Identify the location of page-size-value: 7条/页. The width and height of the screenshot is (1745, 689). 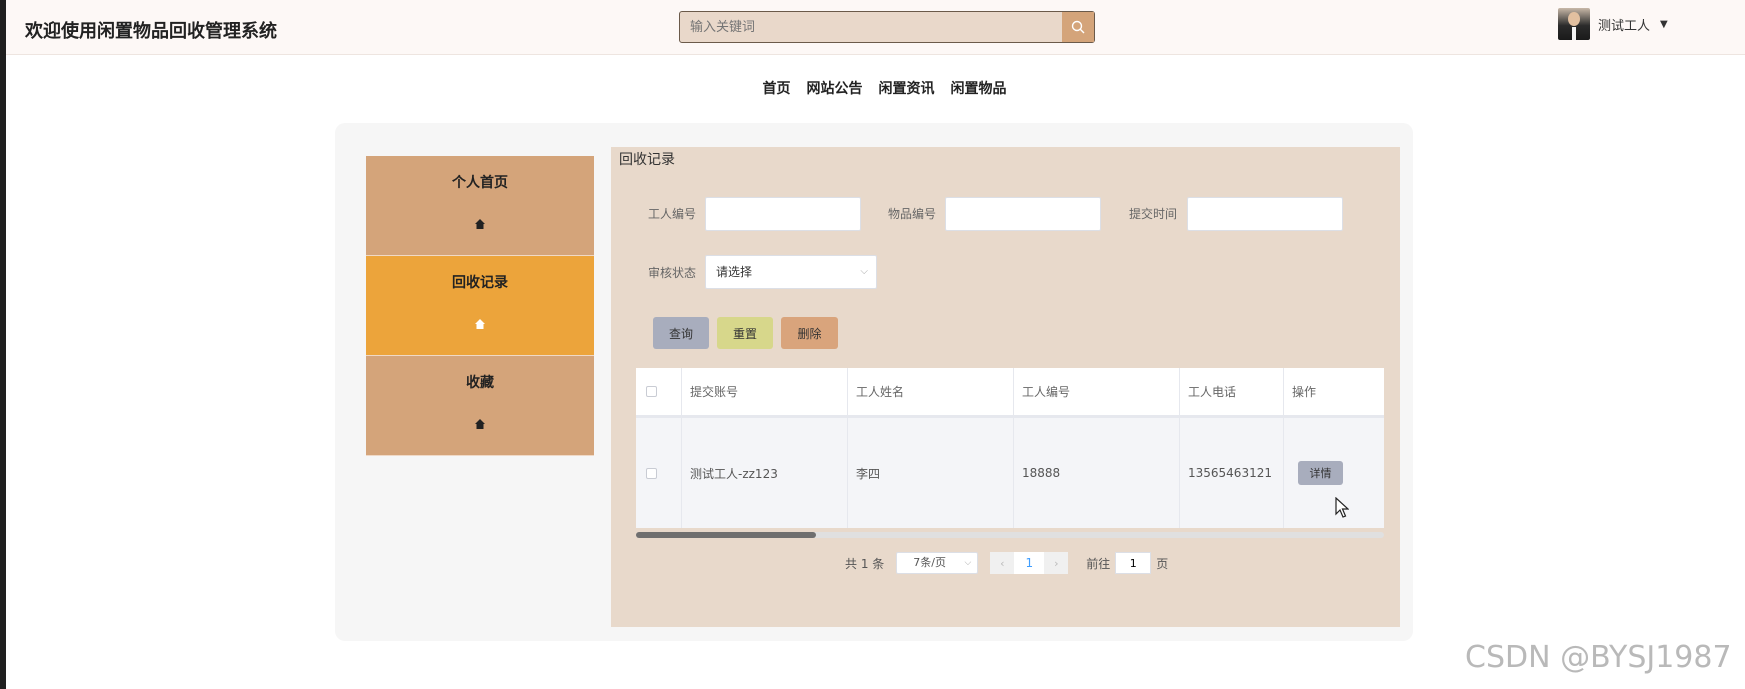
(929, 562).